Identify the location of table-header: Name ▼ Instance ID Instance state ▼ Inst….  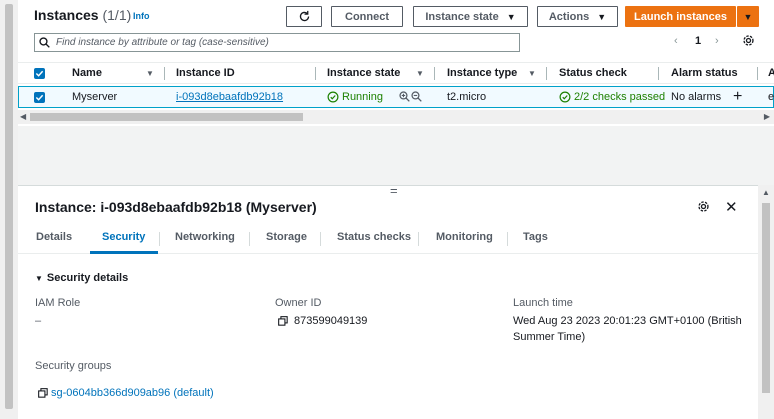
(396, 73).